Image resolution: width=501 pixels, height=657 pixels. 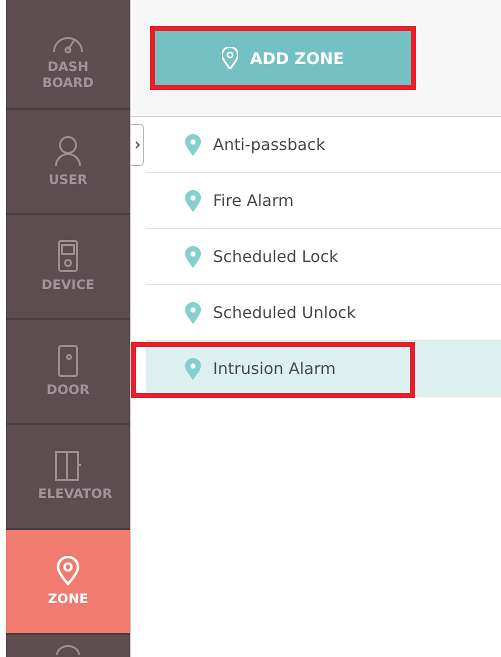 I want to click on chevron-right-icon, so click(x=137, y=145).